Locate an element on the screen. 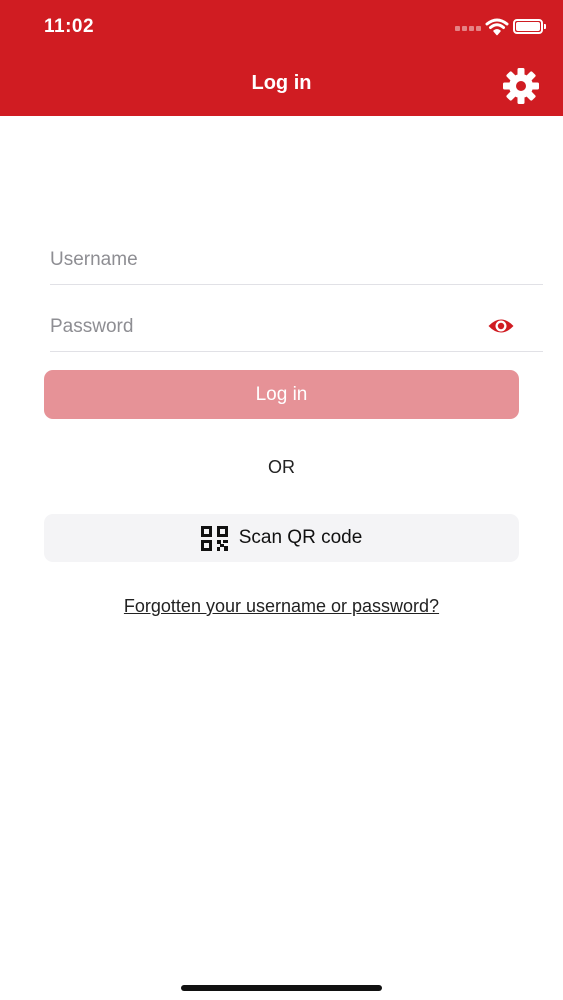  cellular-signal-icon is located at coordinates (468, 29).